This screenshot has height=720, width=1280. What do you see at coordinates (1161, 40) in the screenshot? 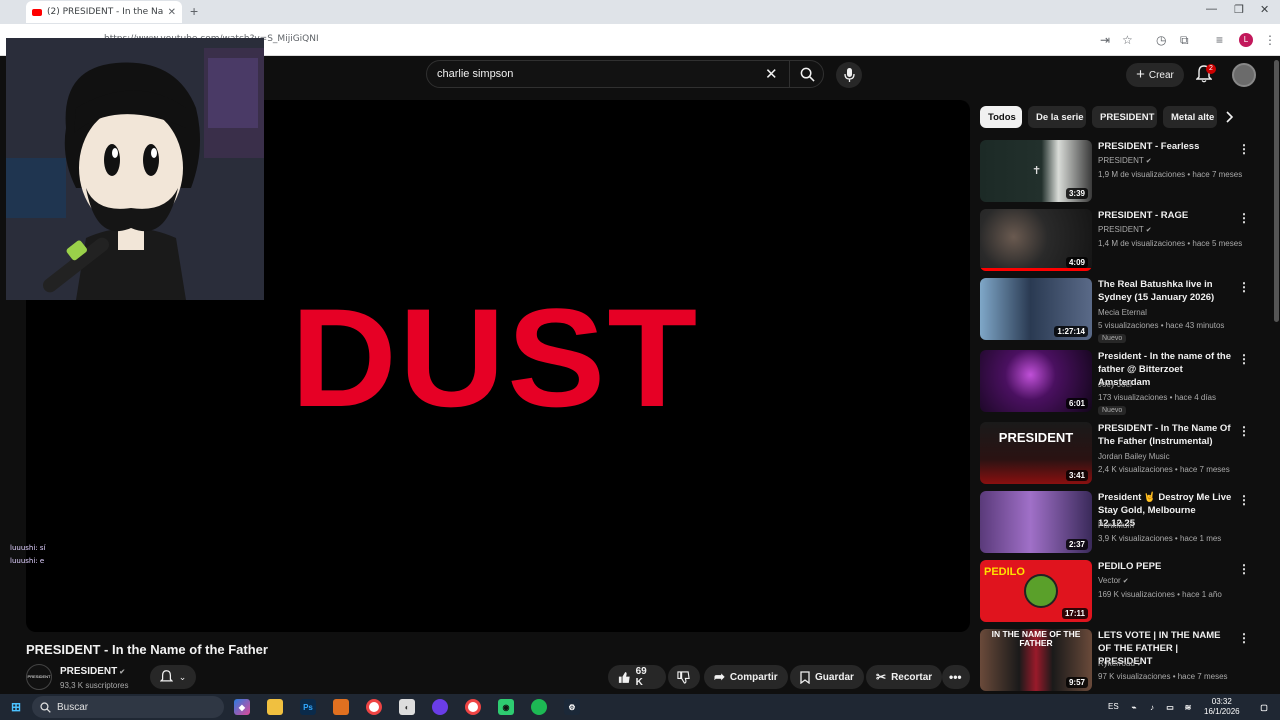
I see `history-icon: ◷` at bounding box center [1161, 40].